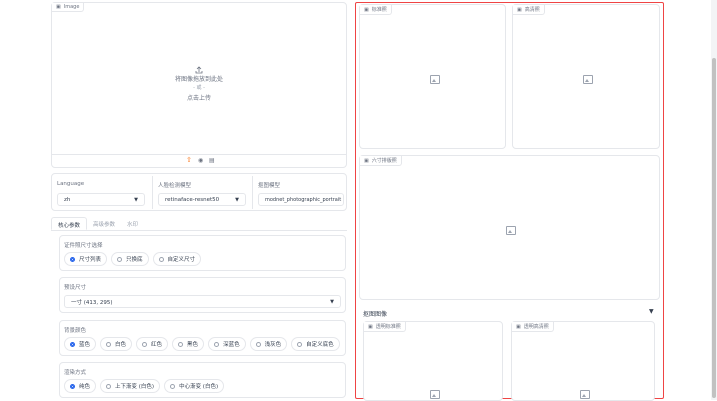 The width and height of the screenshot is (717, 401). What do you see at coordinates (194, 386) in the screenshot?
I see `radio-center-gradient: 中心渐变 (白色)` at bounding box center [194, 386].